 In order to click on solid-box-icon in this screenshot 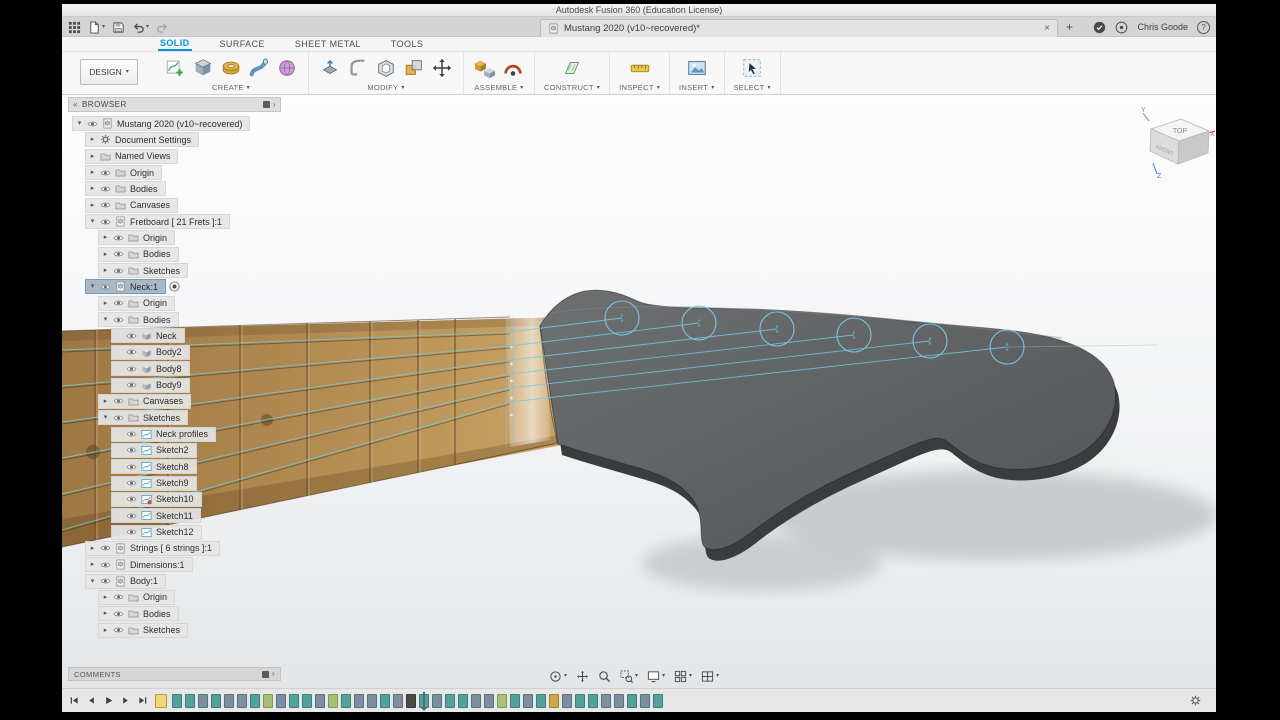, I will do `click(203, 68)`.